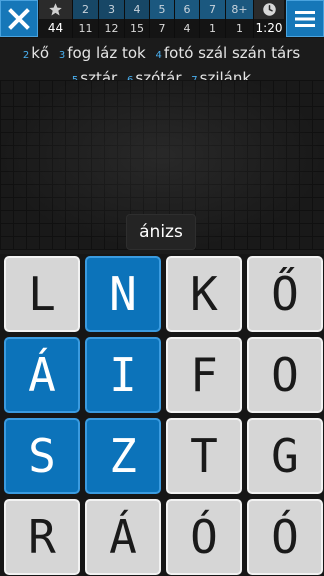  I want to click on stat-score: 44, so click(55, 19).